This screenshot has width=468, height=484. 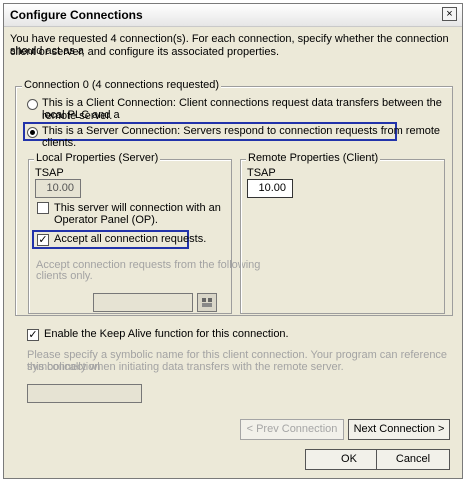 I want to click on local-tsap-label: TSAP, so click(x=49, y=173).